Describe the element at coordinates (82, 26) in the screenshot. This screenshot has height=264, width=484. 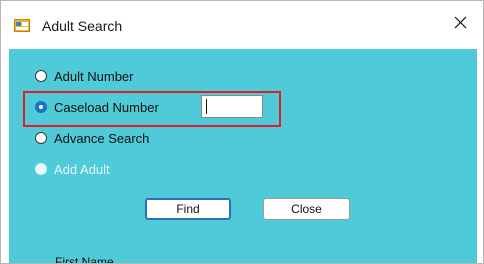
I see `window-title: Adult Search` at that location.